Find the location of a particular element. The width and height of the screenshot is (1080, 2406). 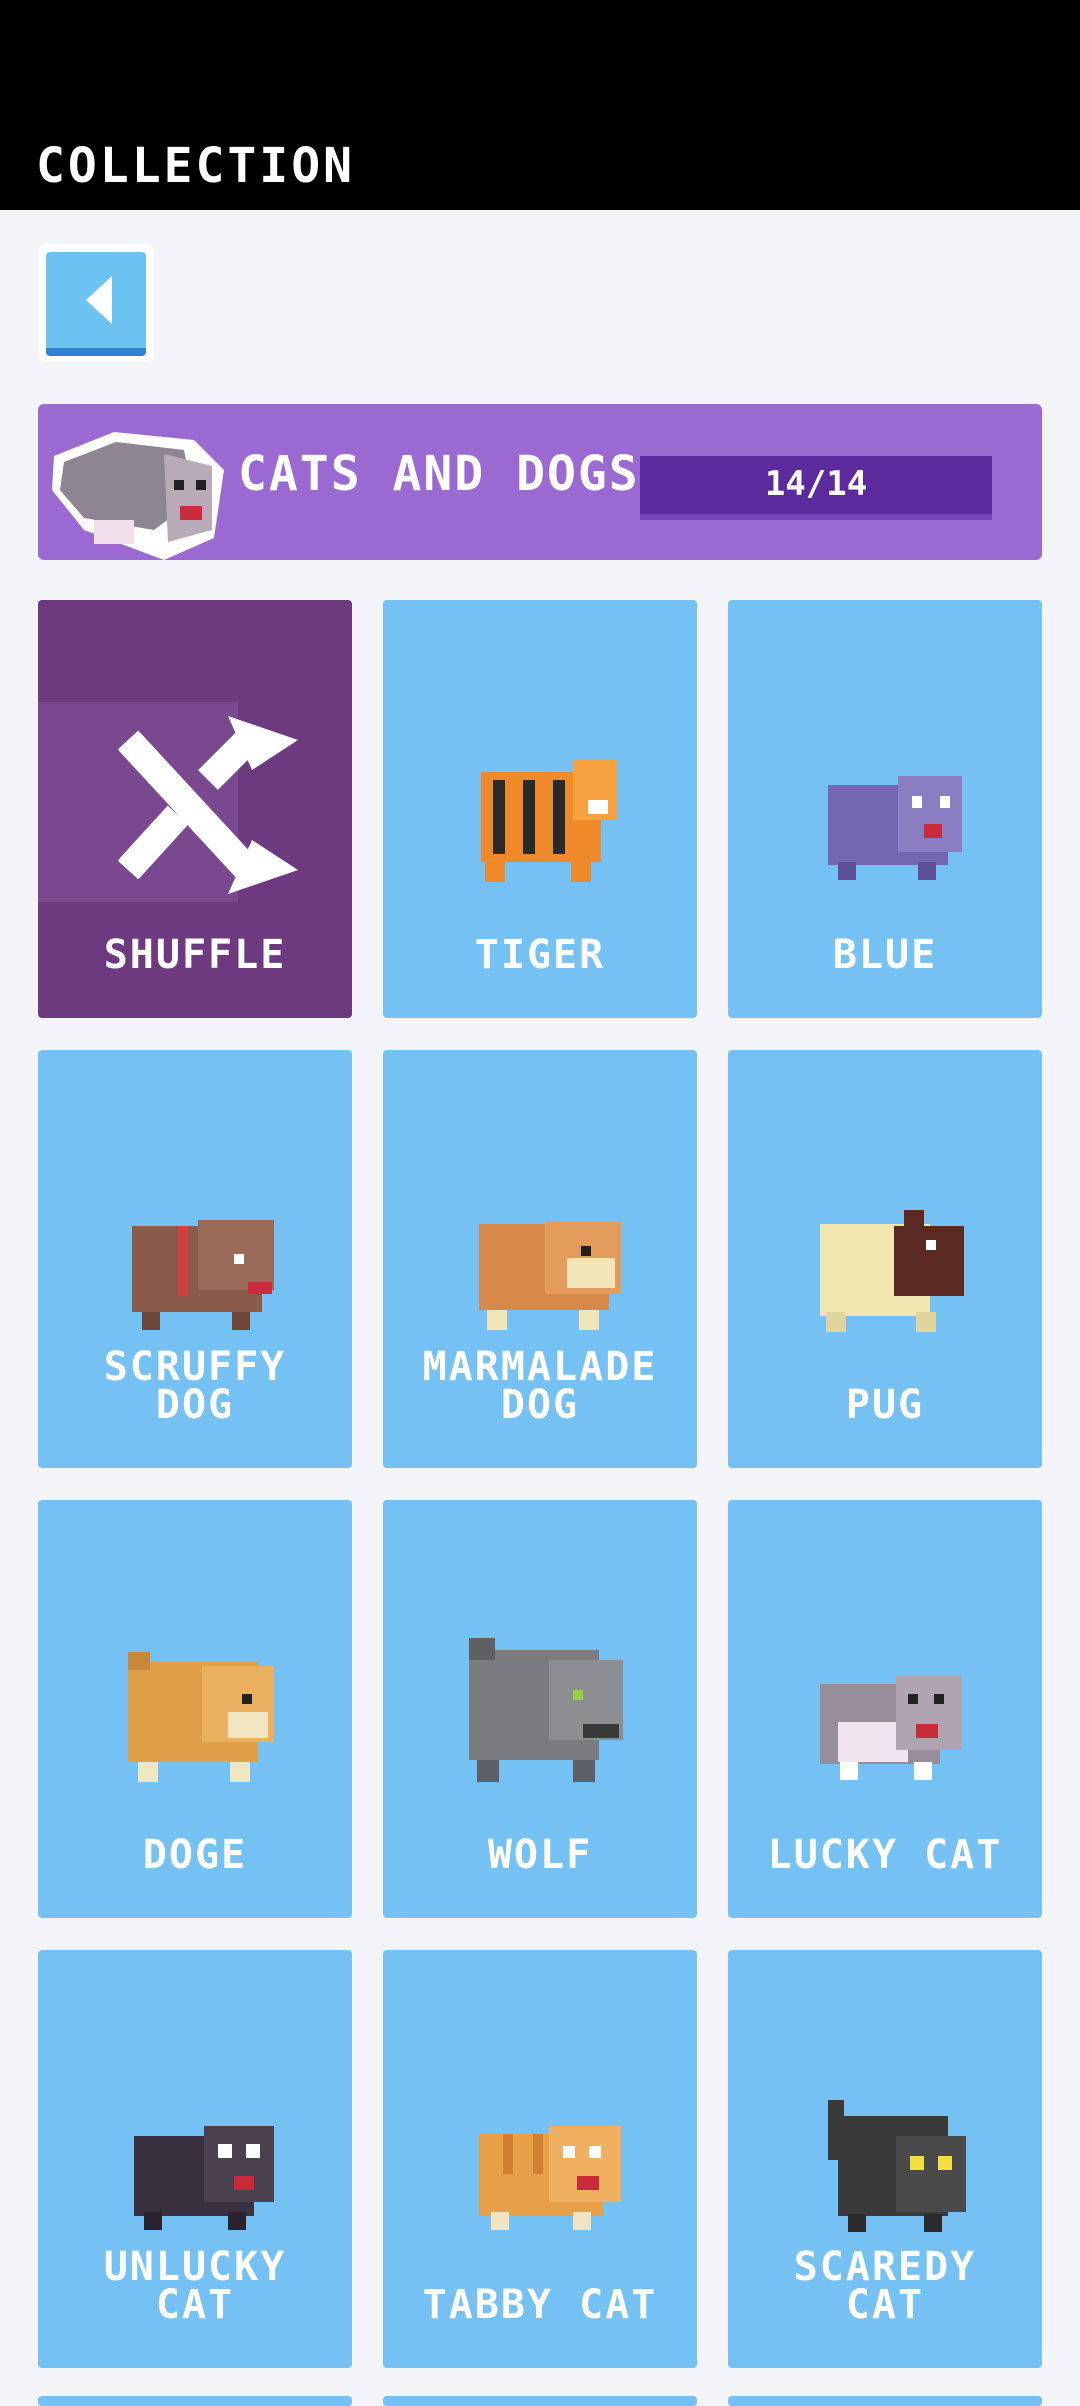

back-button is located at coordinates (96, 303).